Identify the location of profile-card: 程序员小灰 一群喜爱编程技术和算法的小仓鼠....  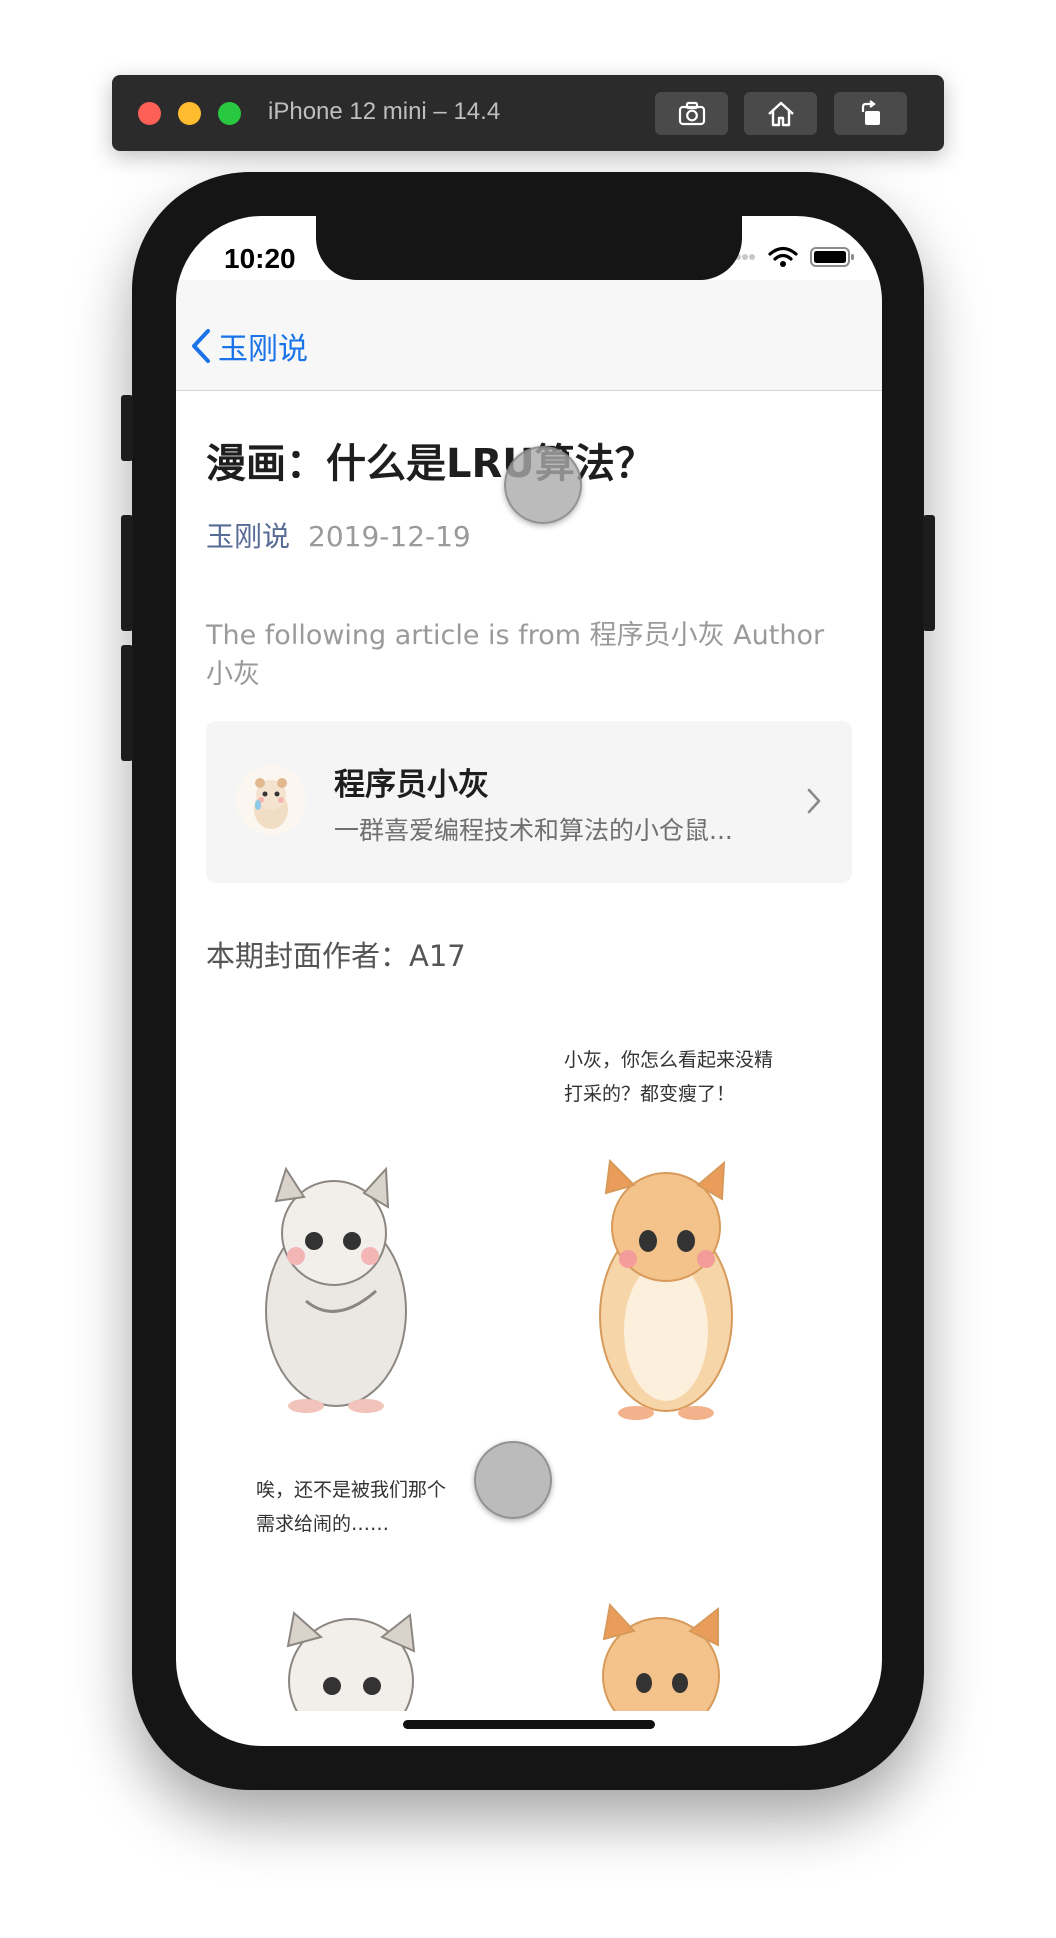
(529, 802).